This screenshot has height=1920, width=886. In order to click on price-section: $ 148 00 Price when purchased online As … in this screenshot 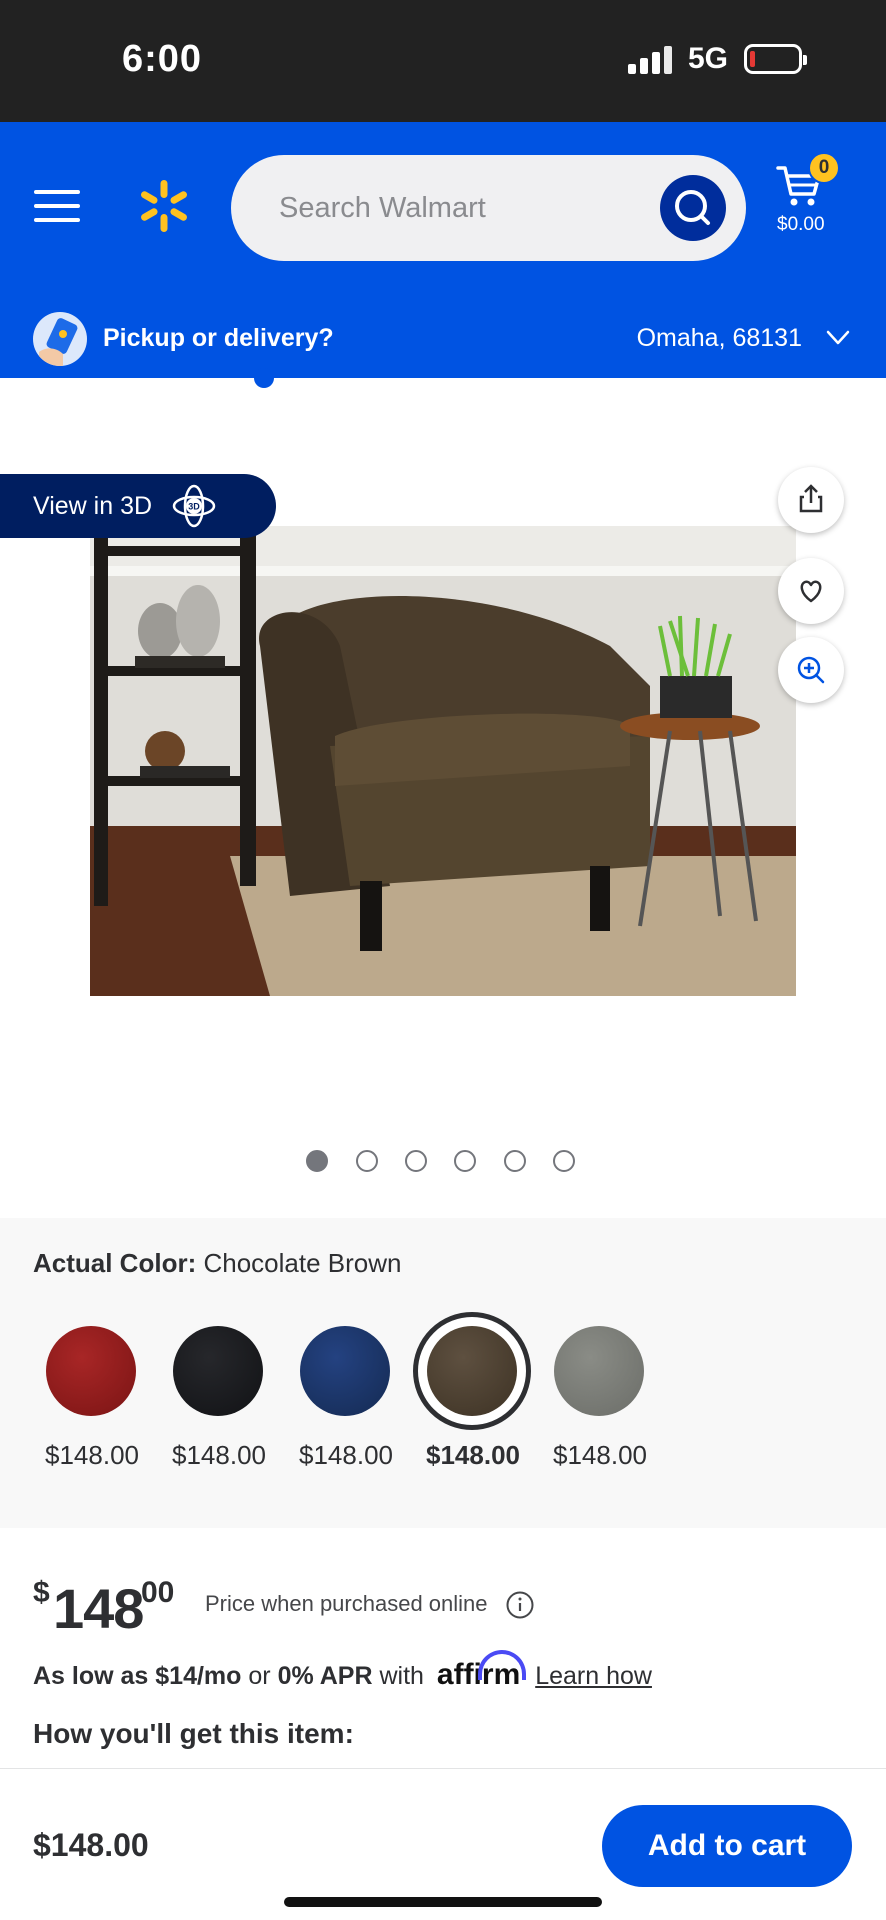, I will do `click(443, 1648)`.